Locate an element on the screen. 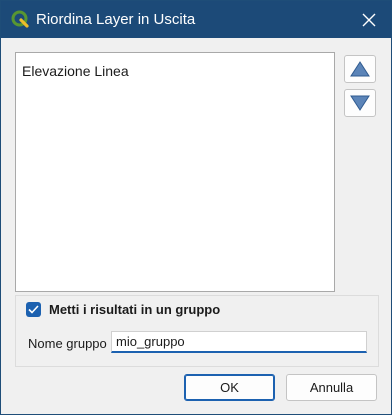 The image size is (392, 415). triangle-down-icon is located at coordinates (360, 103).